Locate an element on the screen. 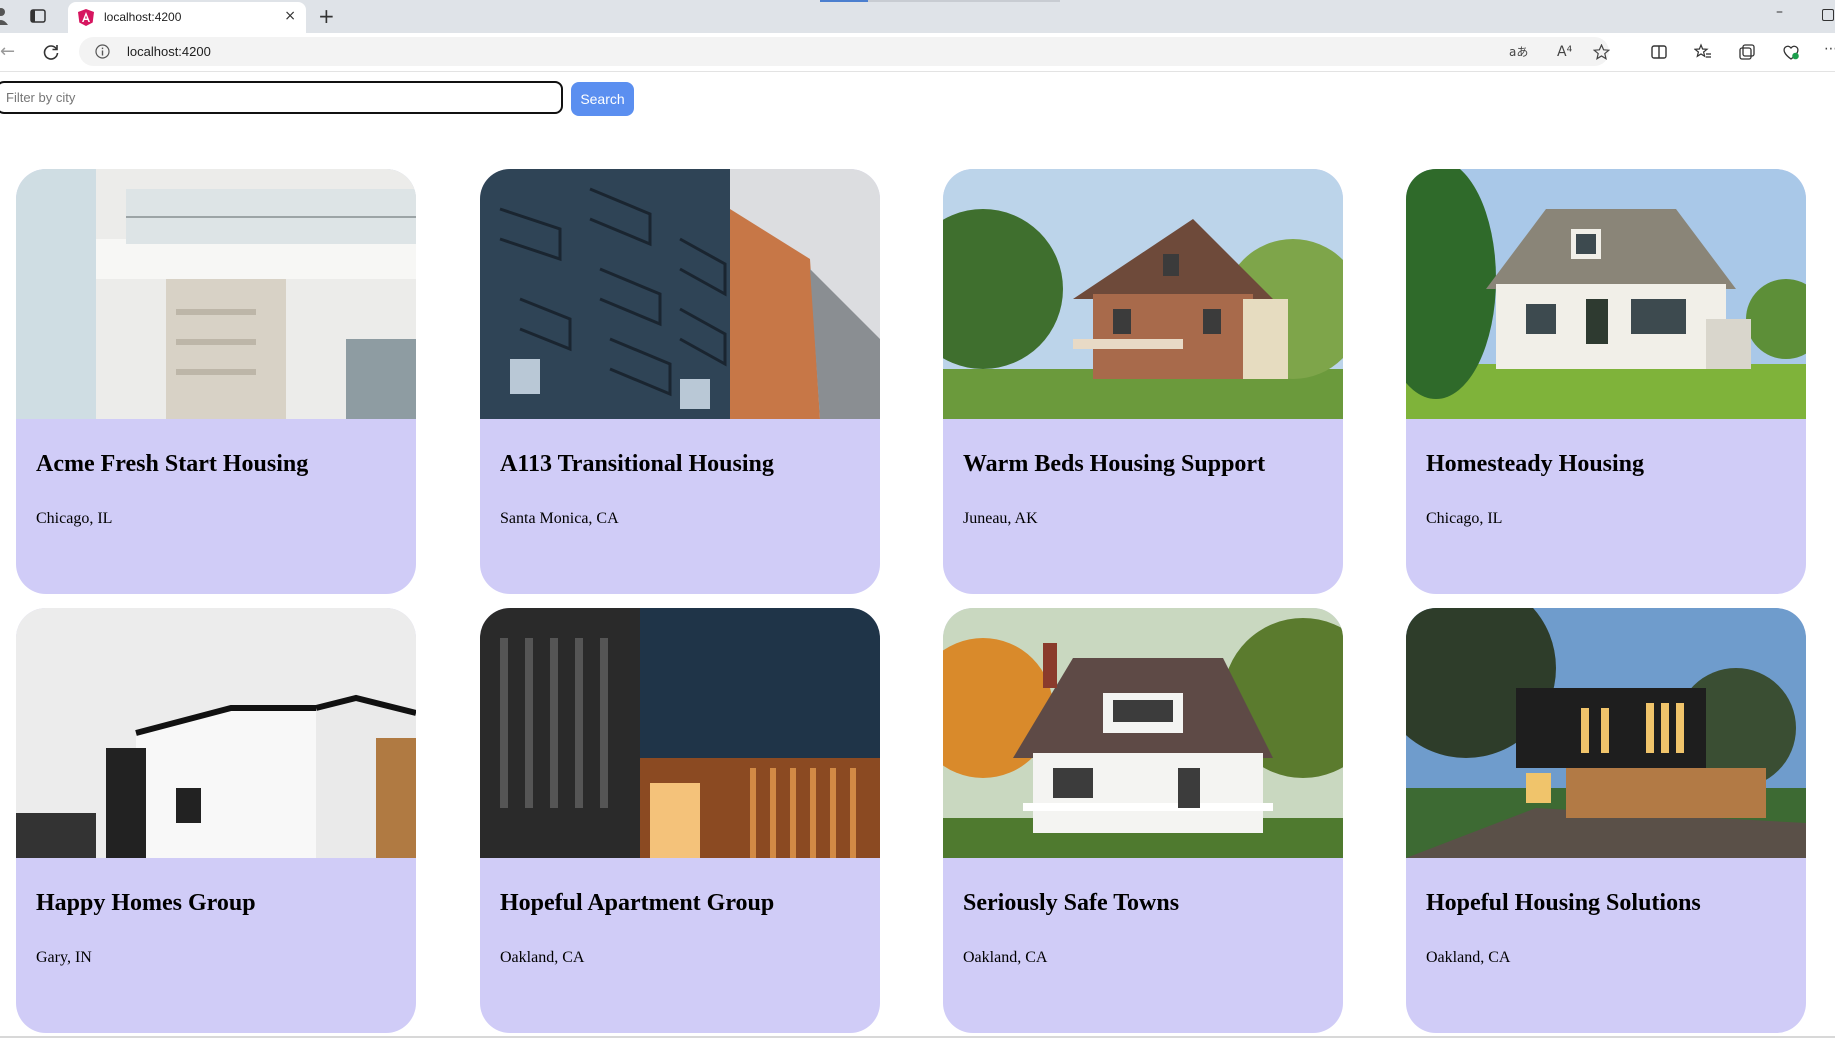  more-menu-icon: ⋯ is located at coordinates (1829, 49).